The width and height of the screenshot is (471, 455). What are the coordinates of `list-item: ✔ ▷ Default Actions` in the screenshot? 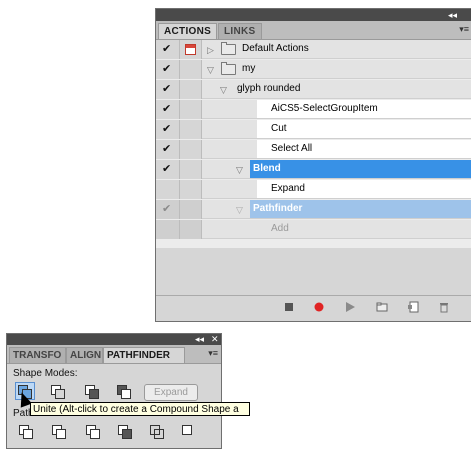 It's located at (313, 50).